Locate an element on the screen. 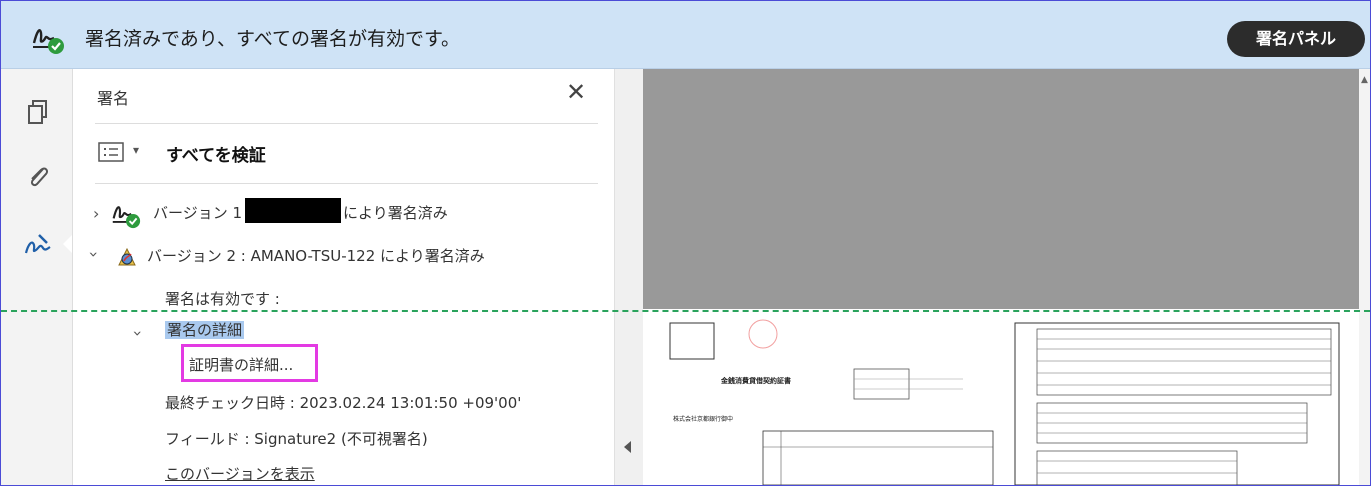 The width and height of the screenshot is (1371, 489). panel-splitter is located at coordinates (628, 277).